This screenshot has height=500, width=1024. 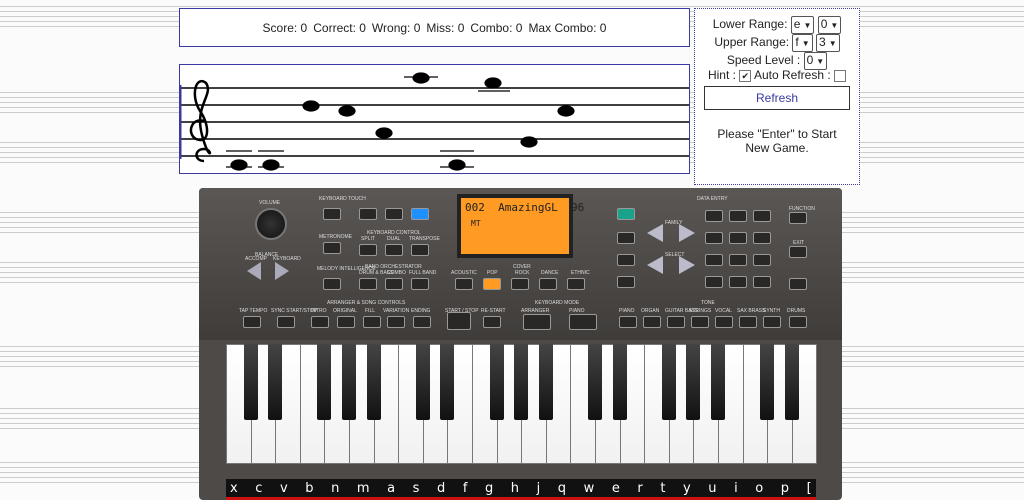 I want to click on key-letter: f, so click(x=465, y=488).